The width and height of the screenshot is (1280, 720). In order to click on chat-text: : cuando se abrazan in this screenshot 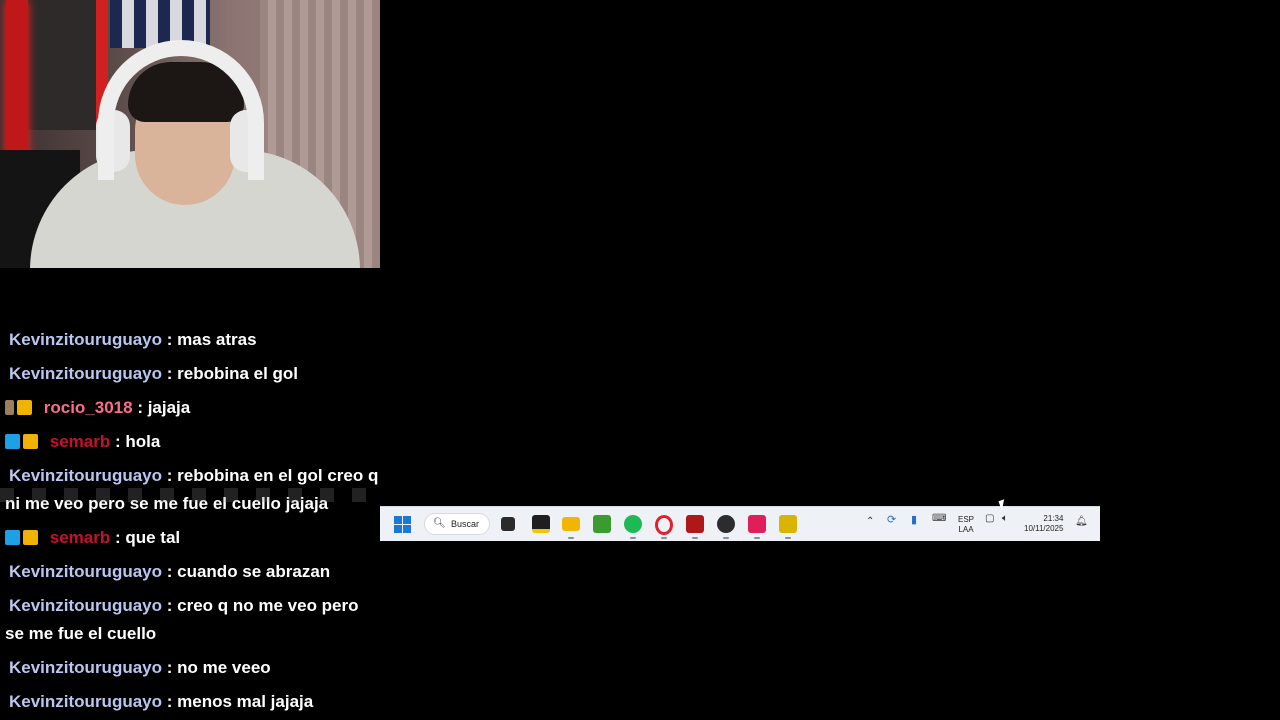, I will do `click(248, 571)`.